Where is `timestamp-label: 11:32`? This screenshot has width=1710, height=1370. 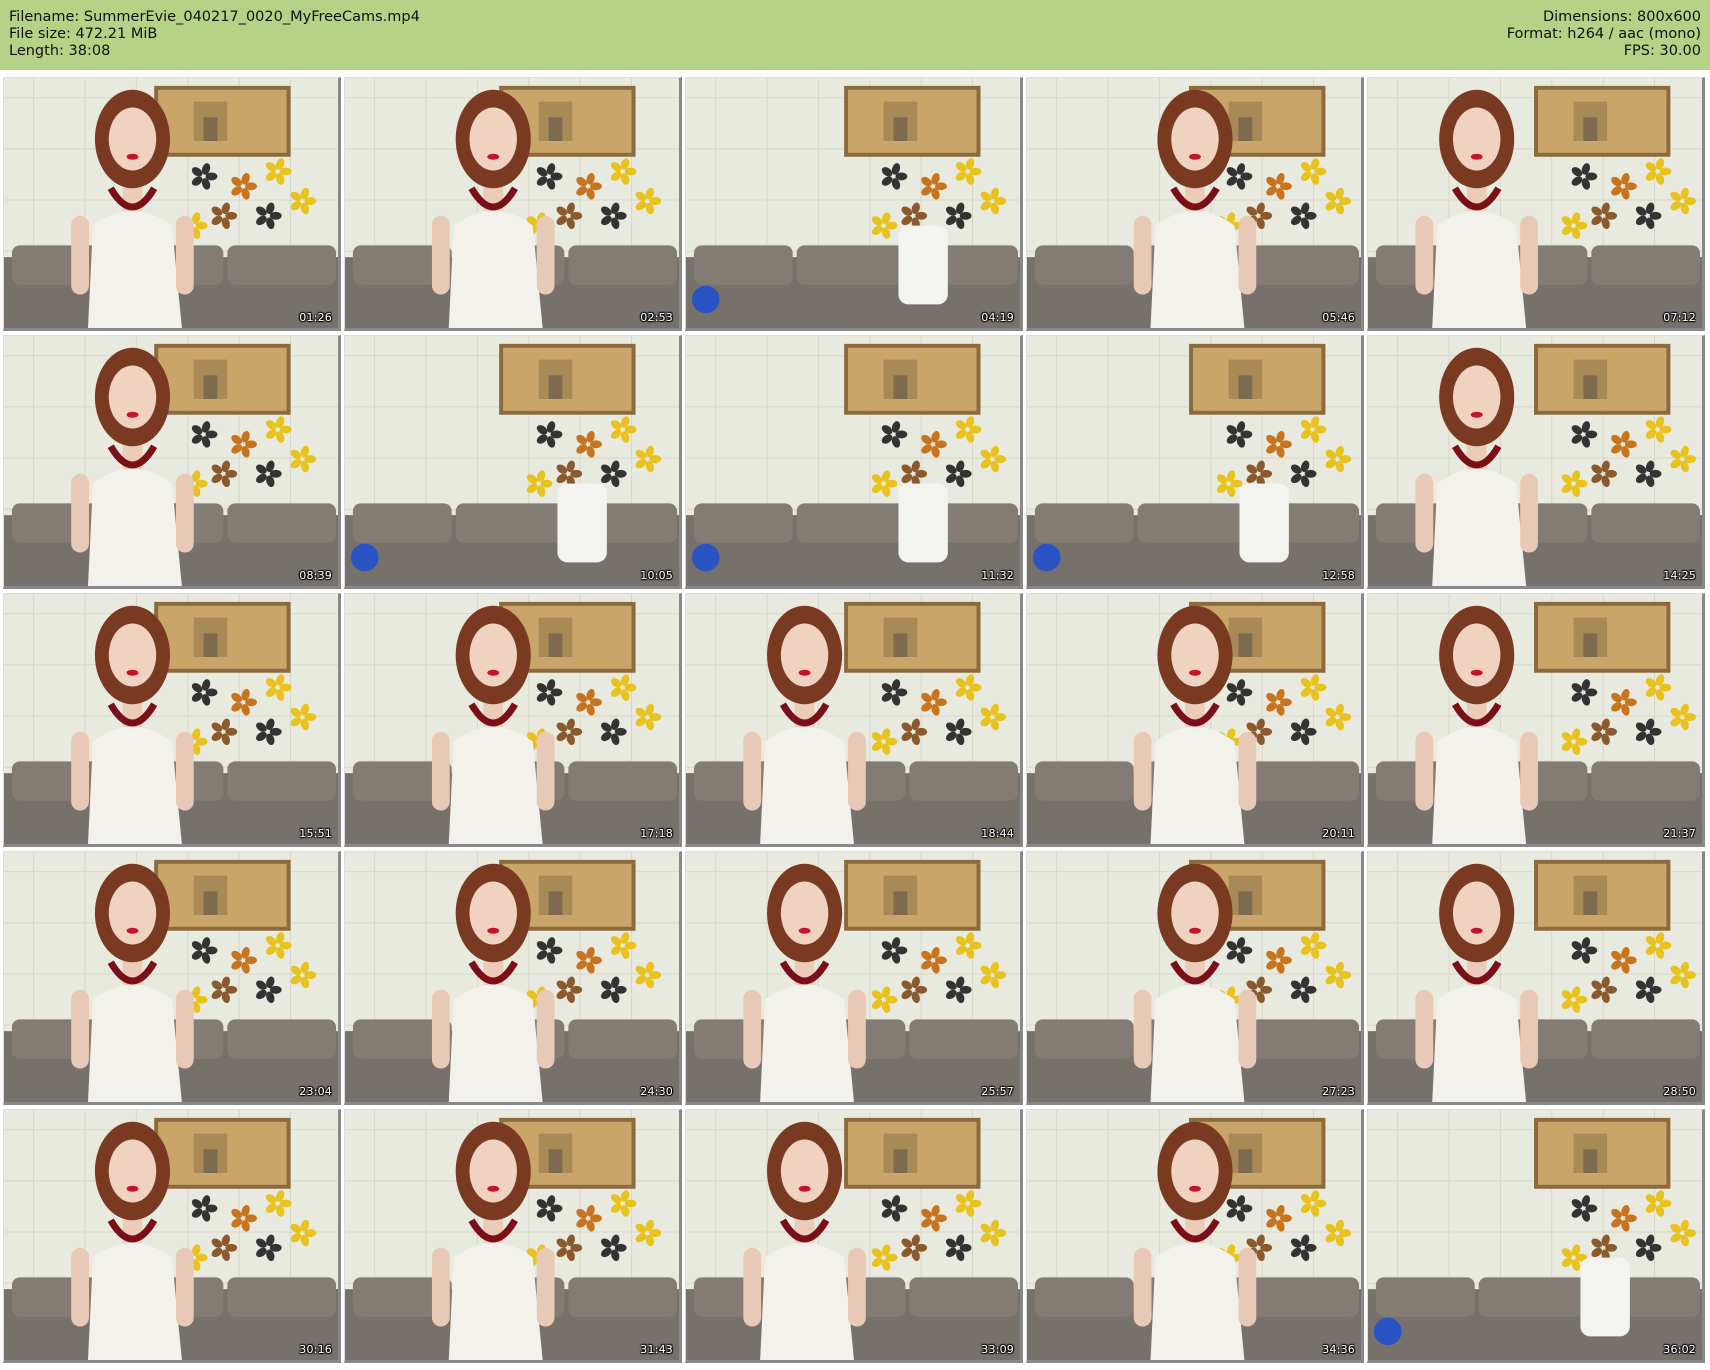
timestamp-label: 11:32 is located at coordinates (997, 575).